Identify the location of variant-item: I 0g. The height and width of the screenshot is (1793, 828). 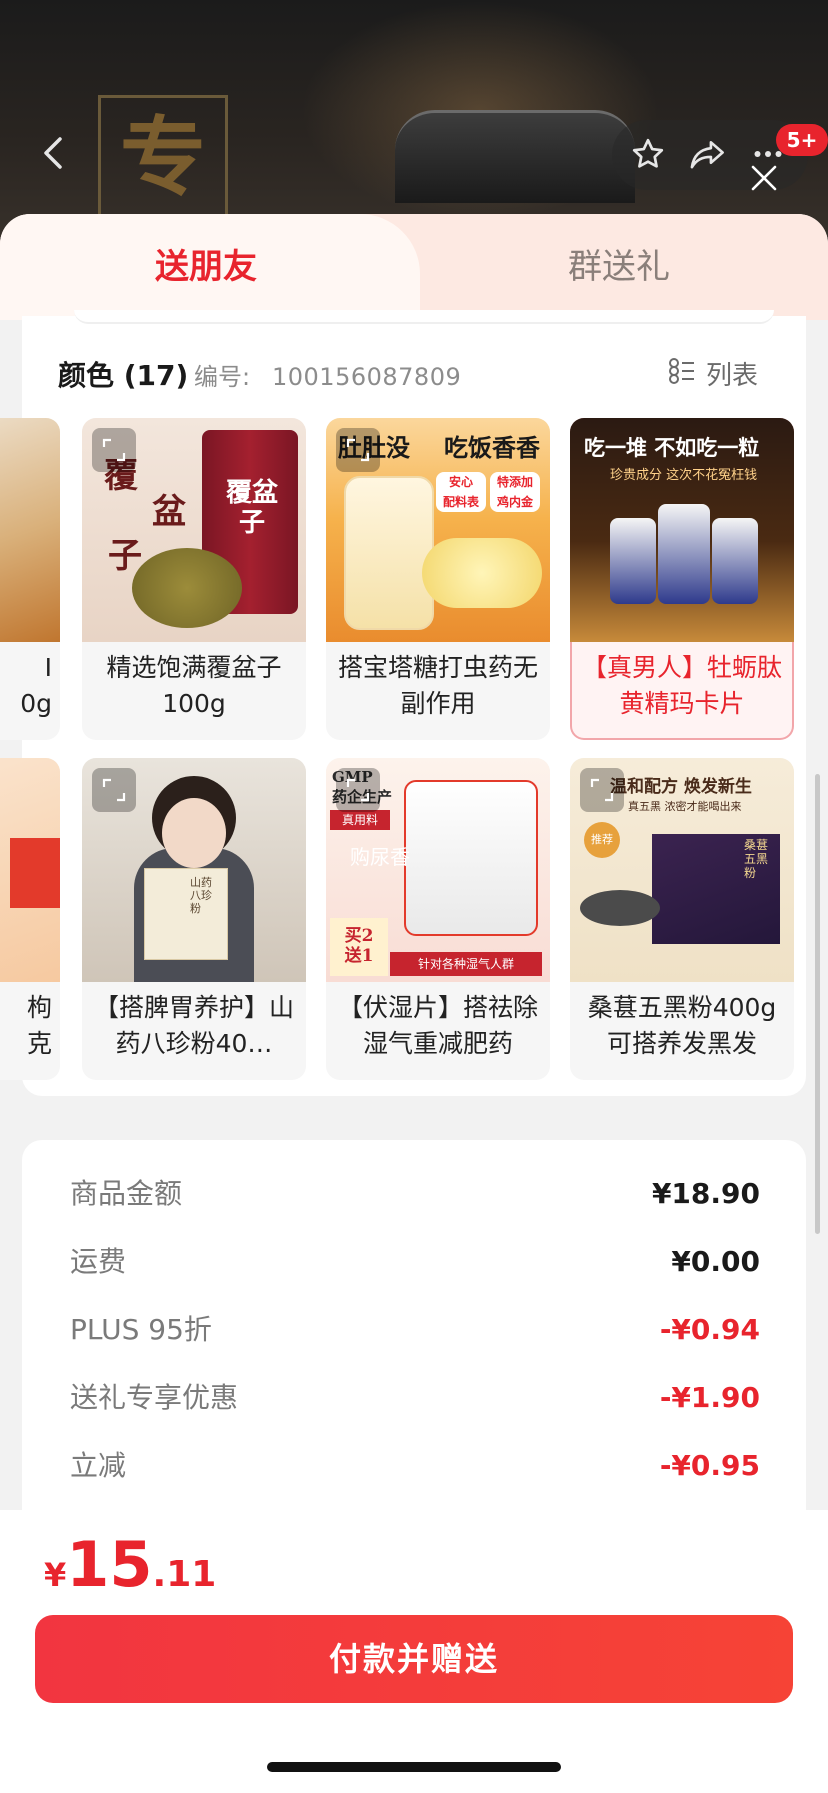
(30, 579).